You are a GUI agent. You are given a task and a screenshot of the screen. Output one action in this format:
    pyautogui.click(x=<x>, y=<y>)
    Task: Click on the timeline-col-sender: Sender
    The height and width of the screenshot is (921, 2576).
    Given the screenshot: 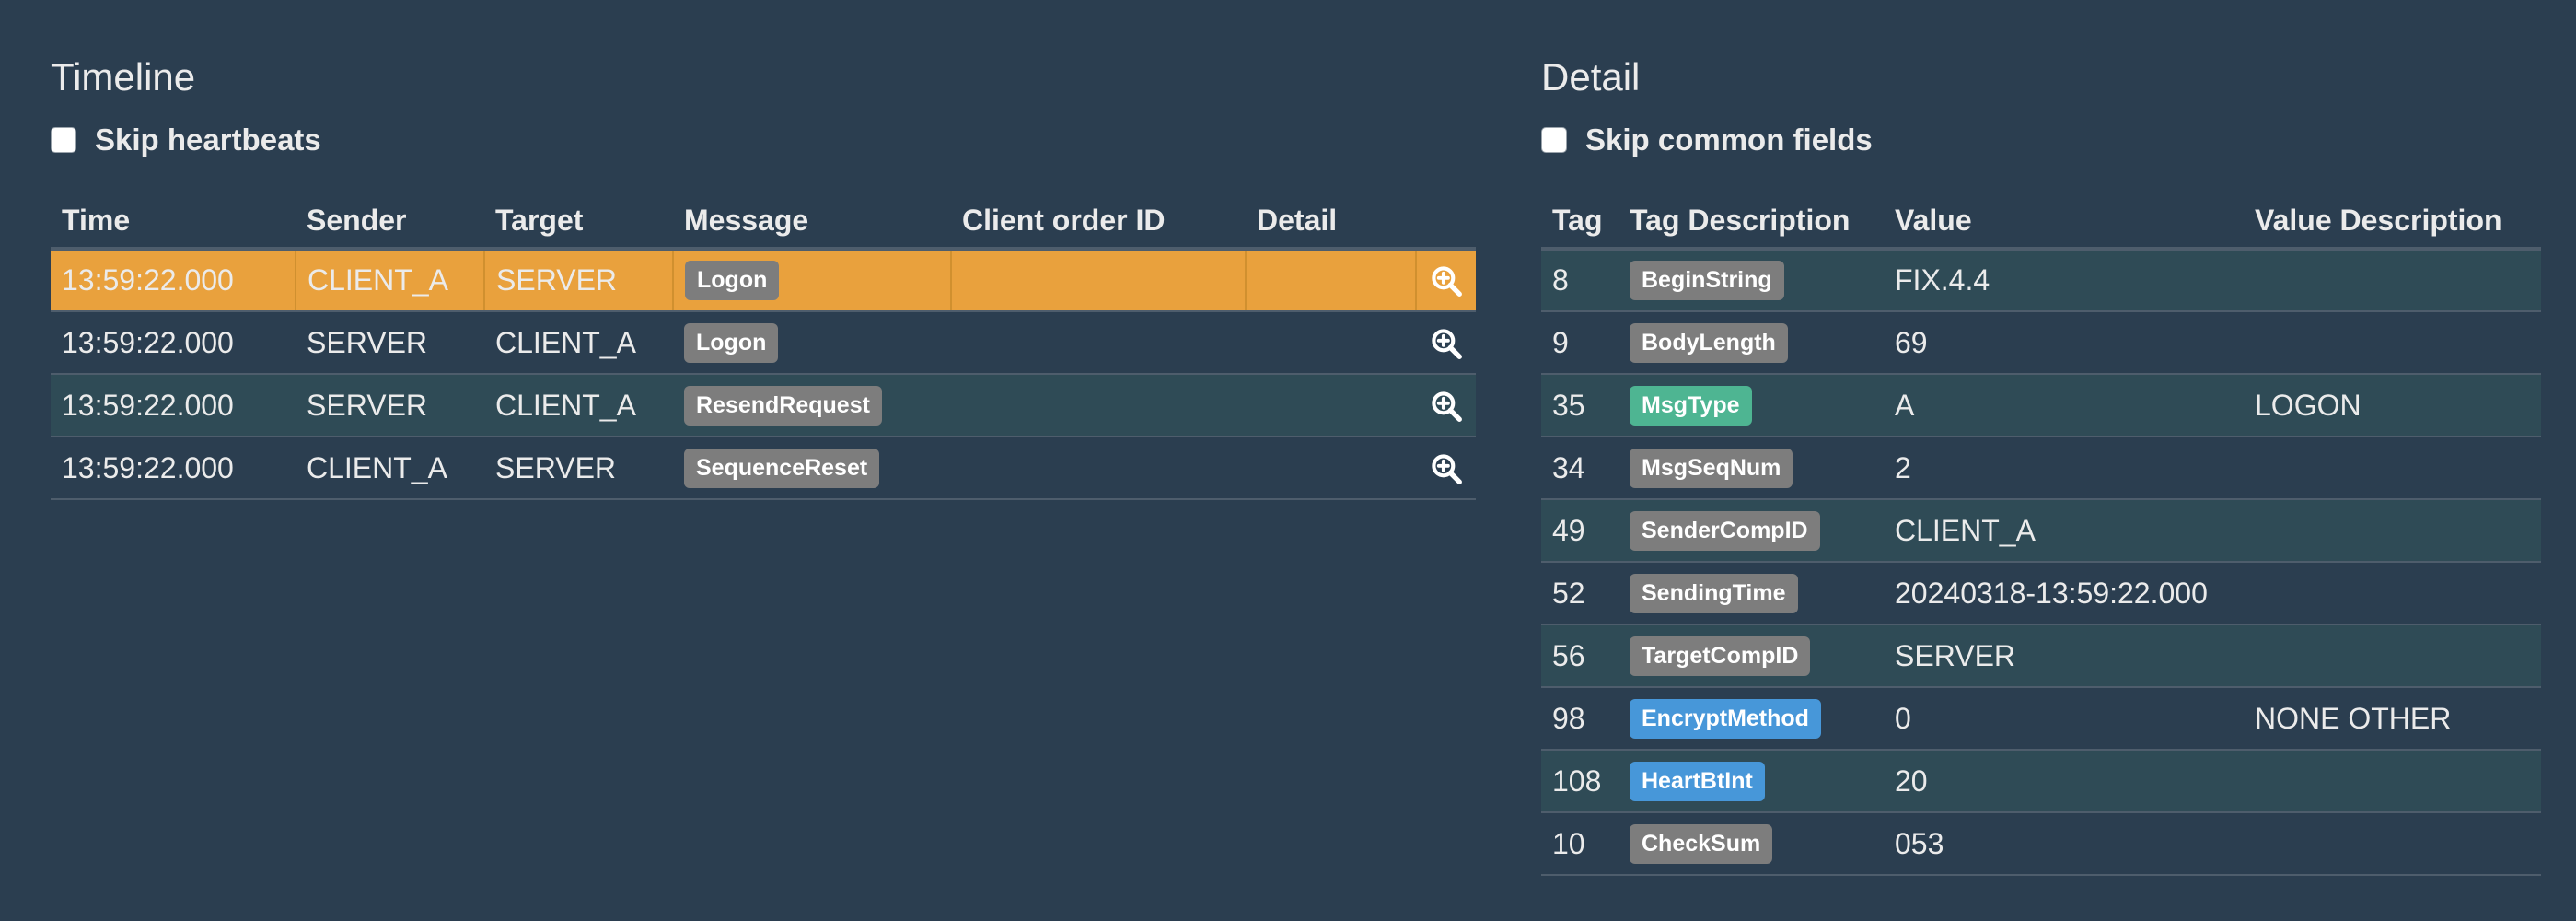 What is the action you would take?
    pyautogui.click(x=390, y=222)
    